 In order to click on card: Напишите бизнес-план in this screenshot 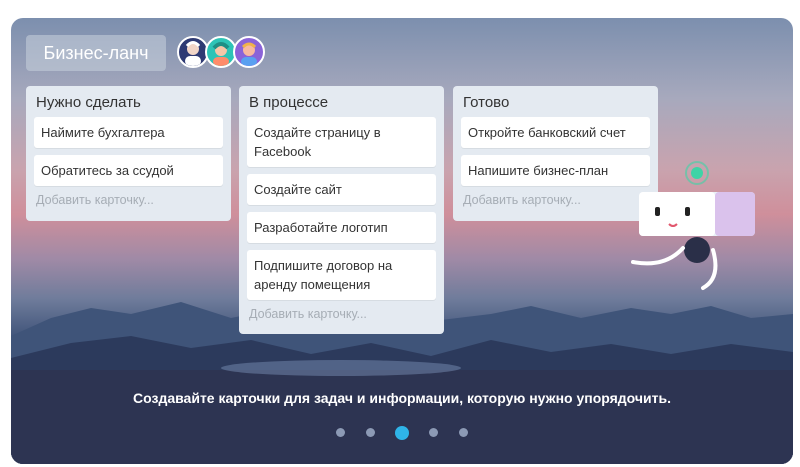, I will do `click(555, 170)`.